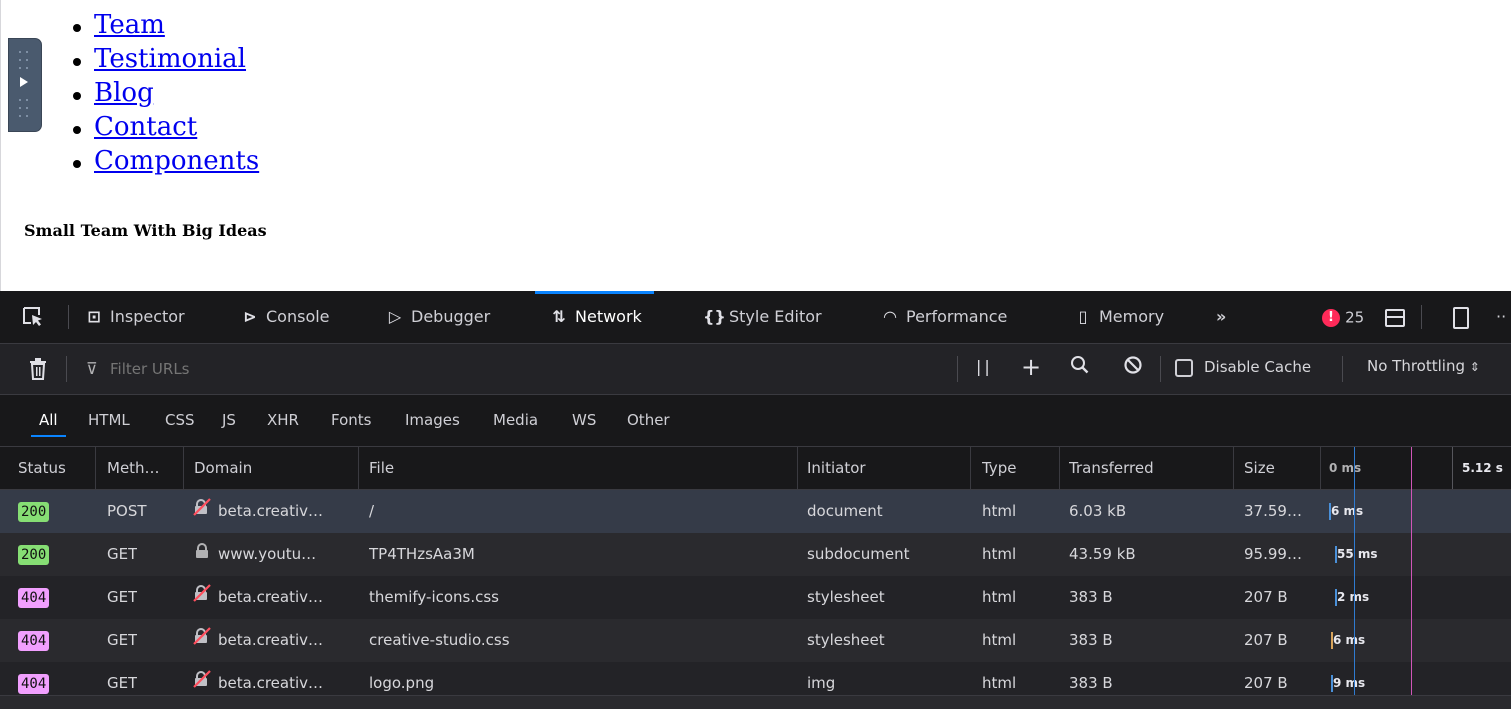  What do you see at coordinates (176, 161) in the screenshot?
I see `nav-link-components: Components` at bounding box center [176, 161].